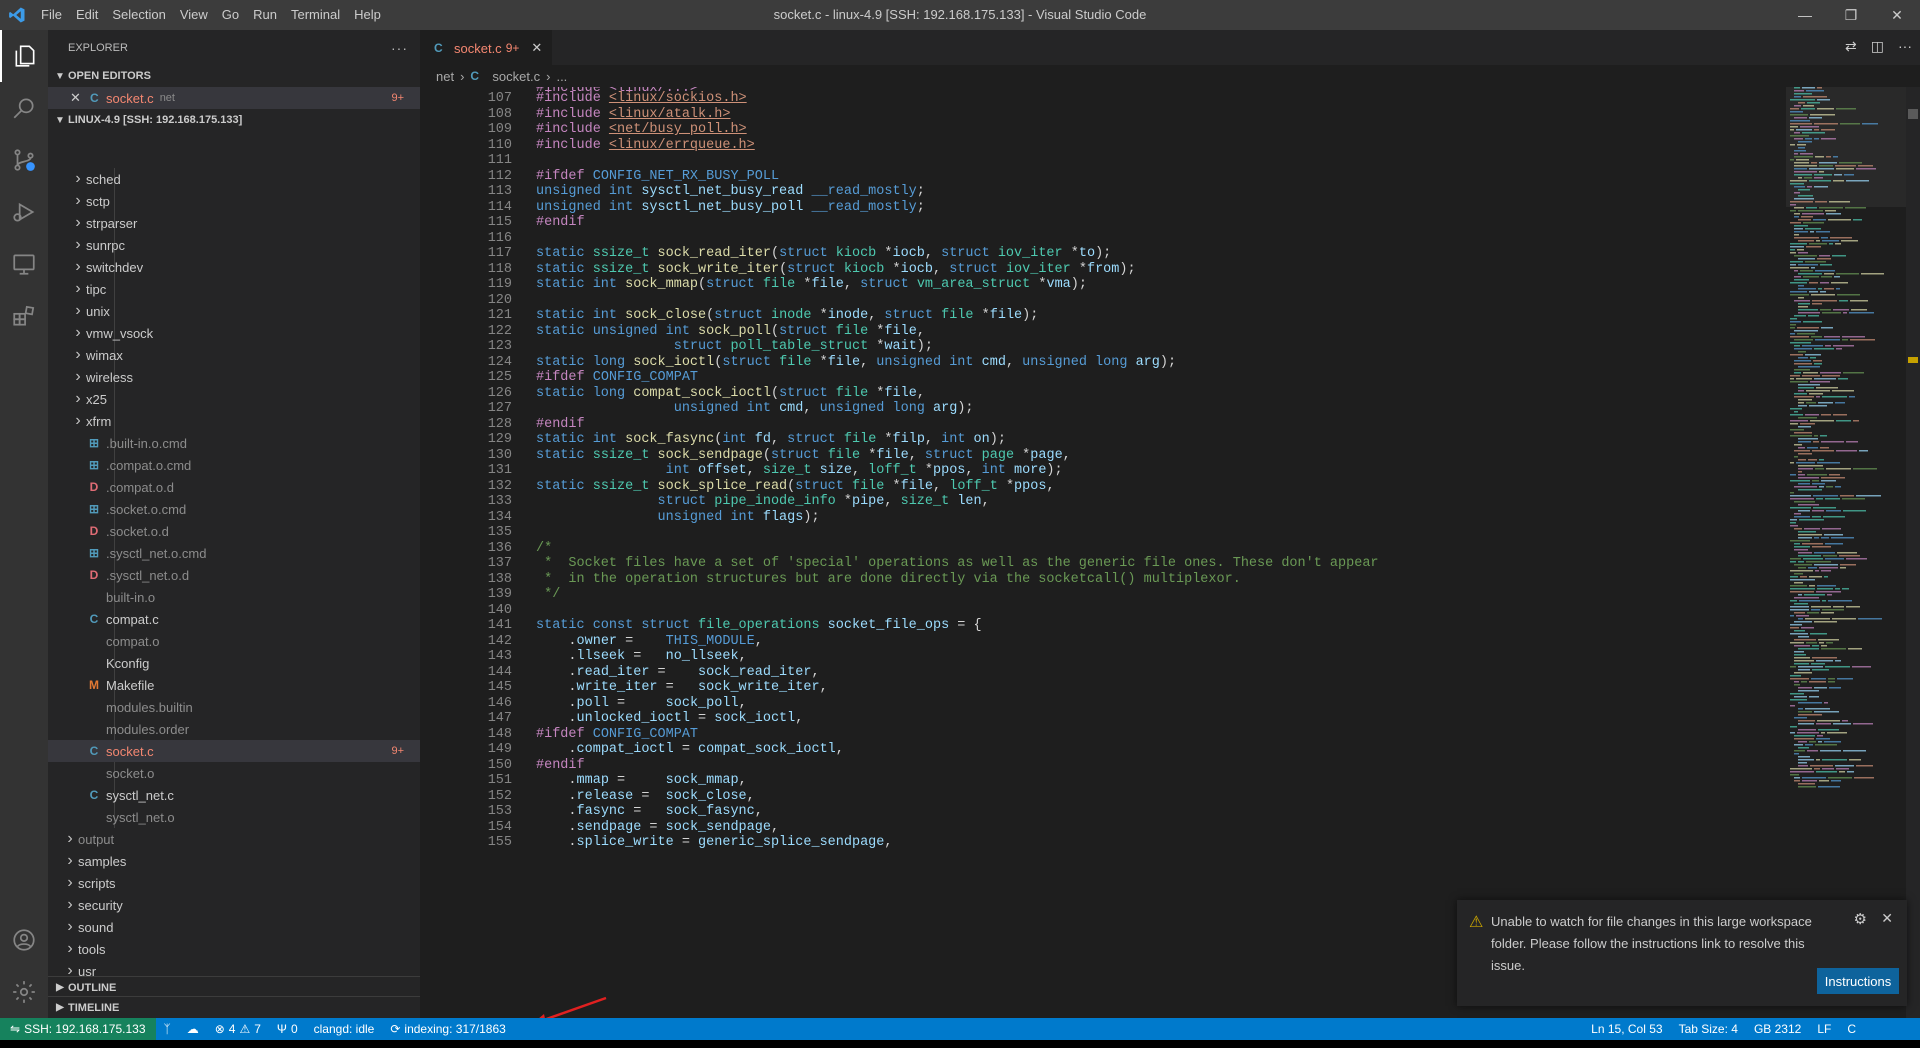  I want to click on tree-item: built-in.o, so click(234, 597).